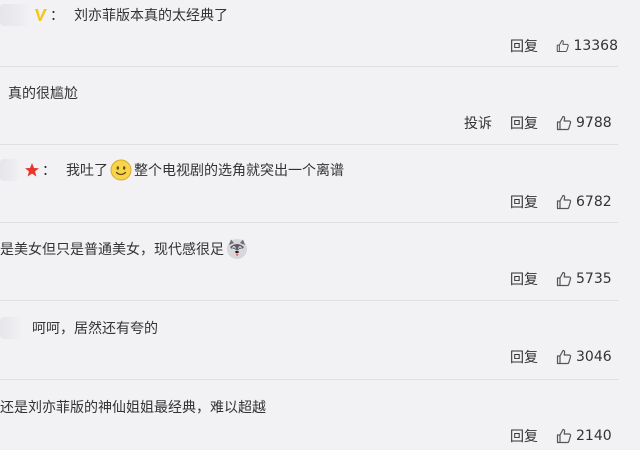 Image resolution: width=640 pixels, height=450 pixels. Describe the element at coordinates (595, 46) in the screenshot. I see `like-count: 13368` at that location.